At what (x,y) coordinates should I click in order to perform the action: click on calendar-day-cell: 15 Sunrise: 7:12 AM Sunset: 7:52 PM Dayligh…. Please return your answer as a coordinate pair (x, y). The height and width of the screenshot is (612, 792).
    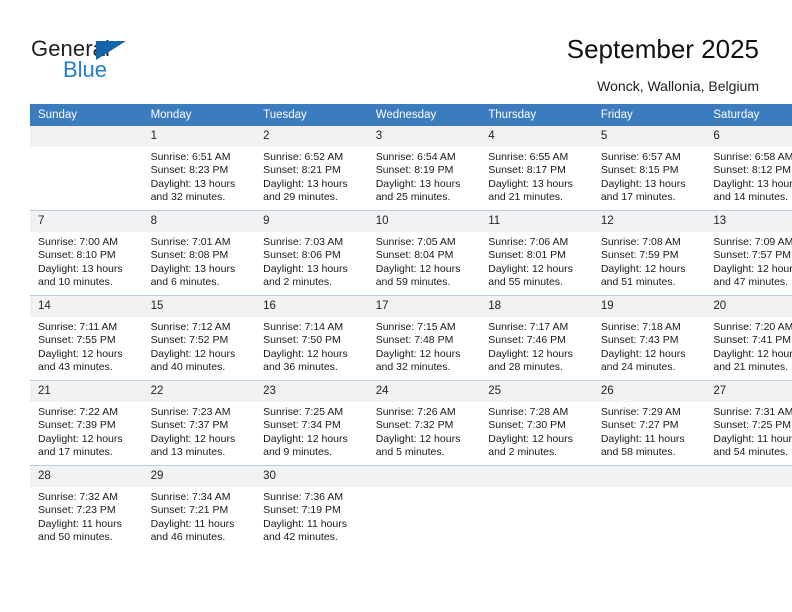
    Looking at the image, I should click on (199, 338).